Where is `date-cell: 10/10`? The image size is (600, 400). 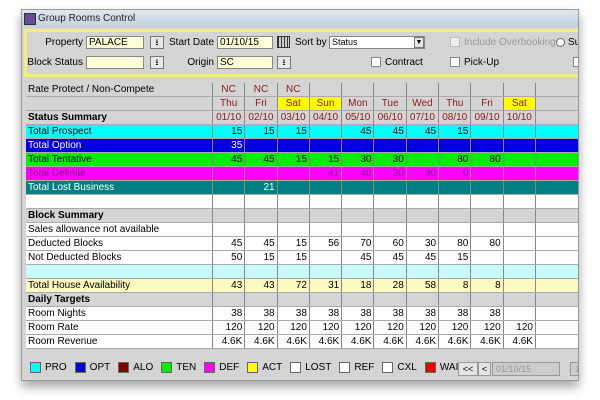
date-cell: 10/10 is located at coordinates (520, 117).